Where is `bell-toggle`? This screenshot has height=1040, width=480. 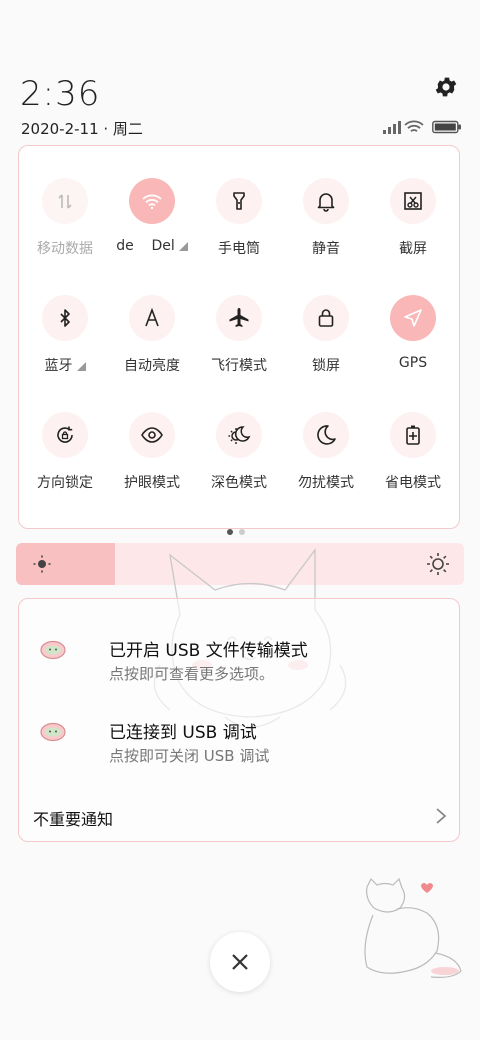
bell-toggle is located at coordinates (326, 201).